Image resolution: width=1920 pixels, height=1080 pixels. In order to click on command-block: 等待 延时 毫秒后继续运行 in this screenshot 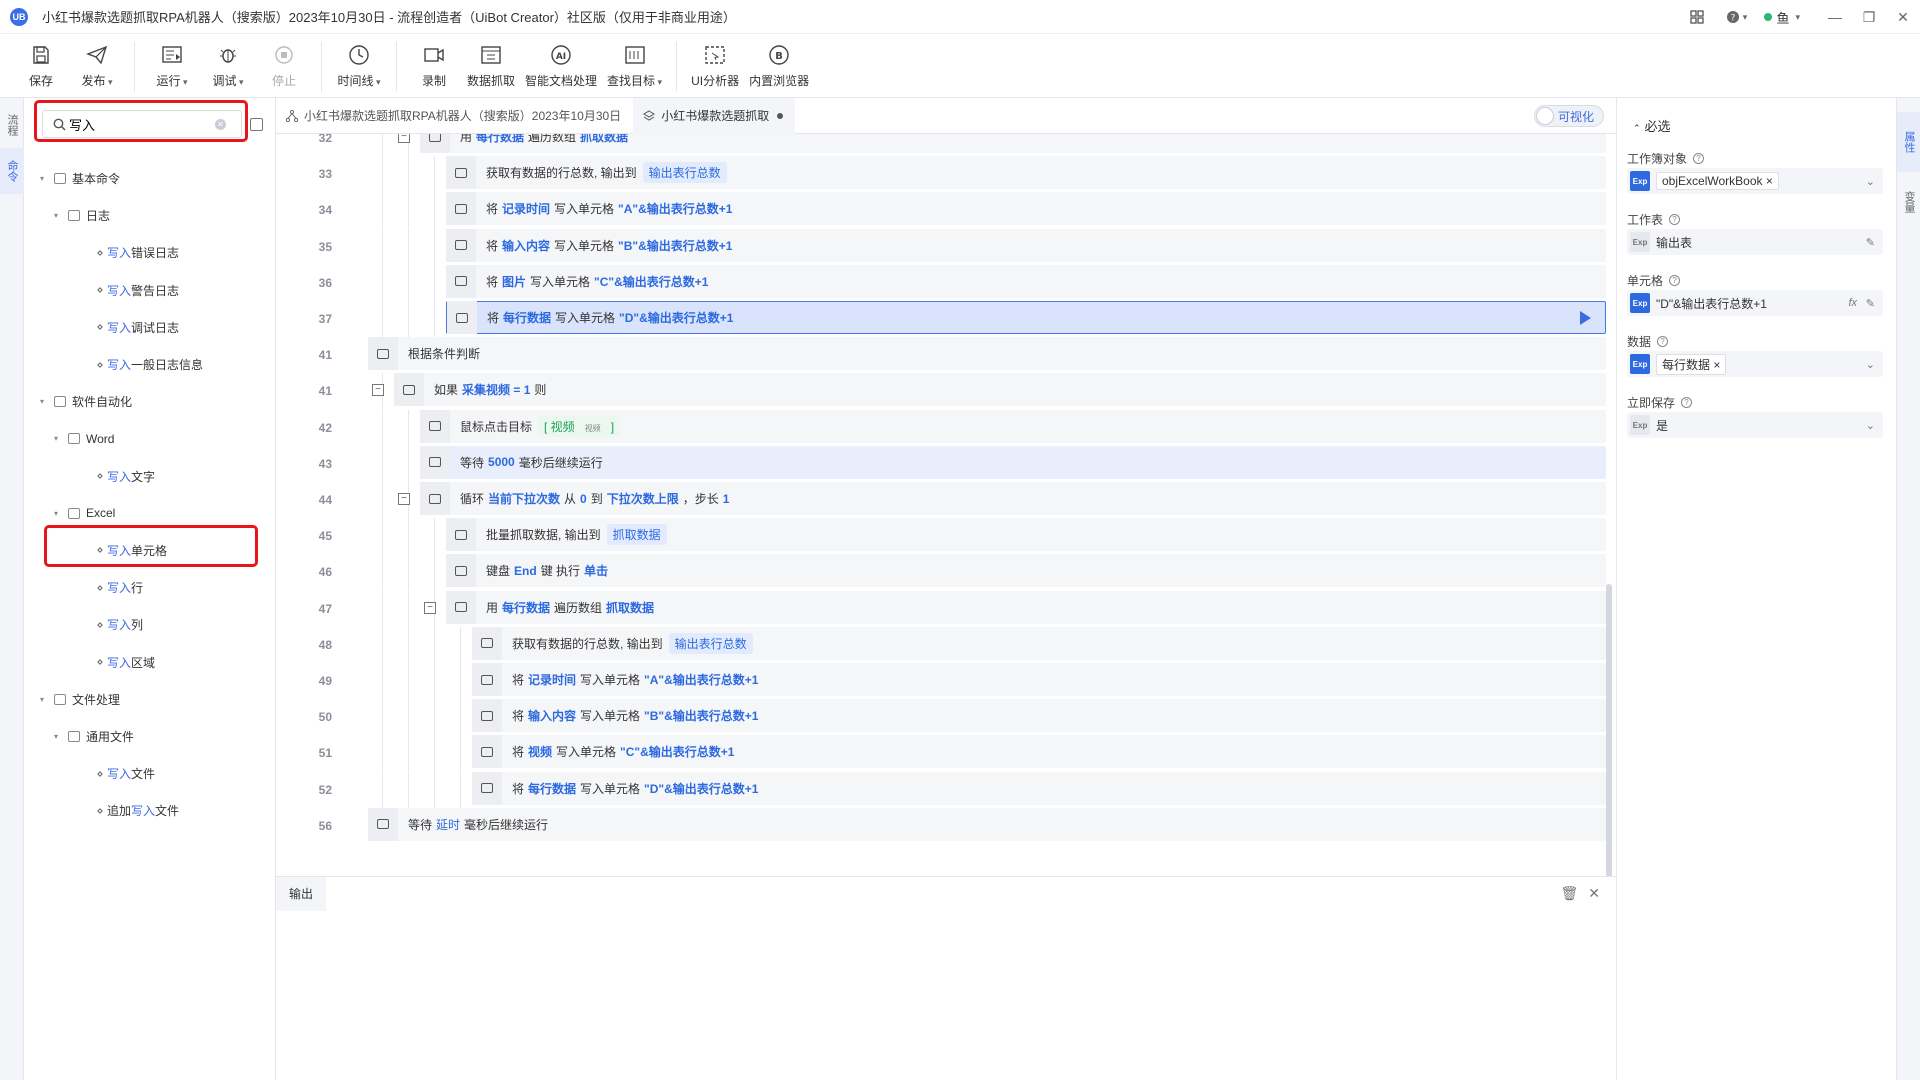, I will do `click(987, 824)`.